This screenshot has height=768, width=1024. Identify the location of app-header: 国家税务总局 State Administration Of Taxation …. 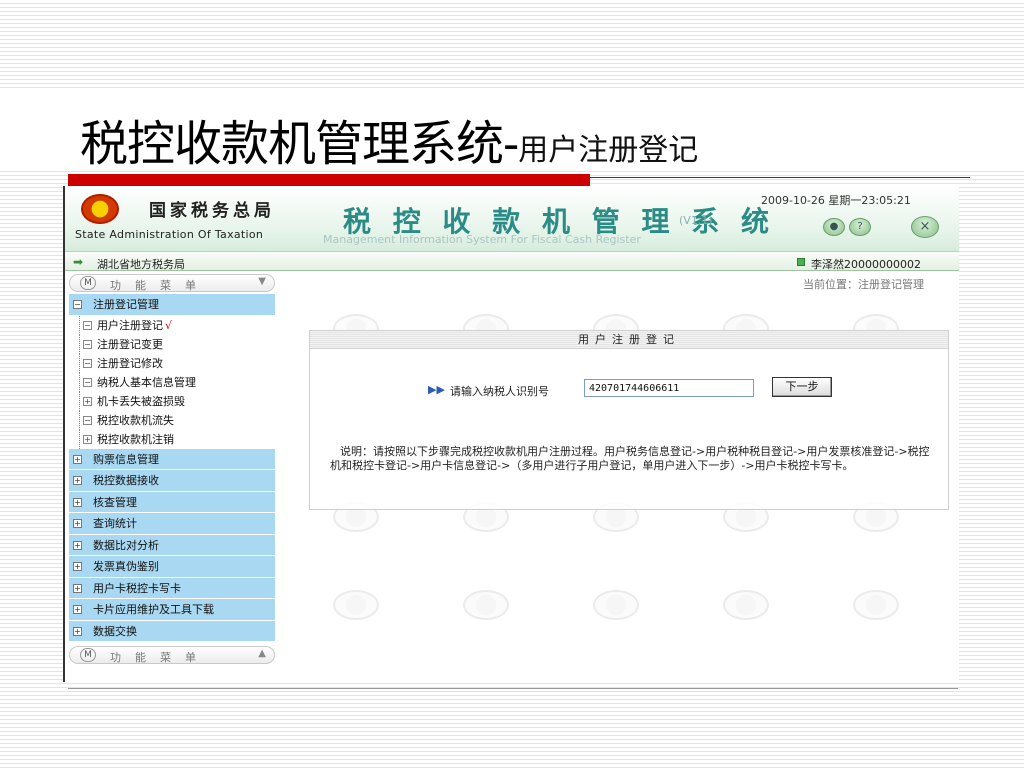
(512, 219).